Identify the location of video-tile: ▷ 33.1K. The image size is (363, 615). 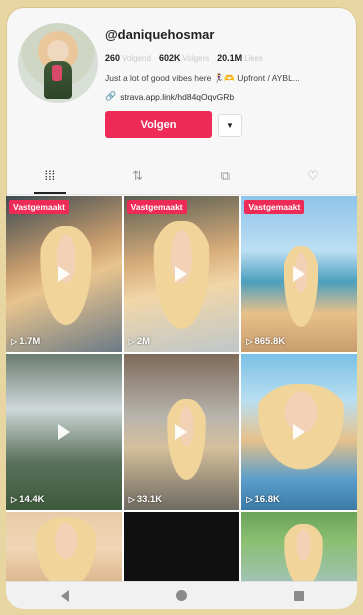
(181, 432).